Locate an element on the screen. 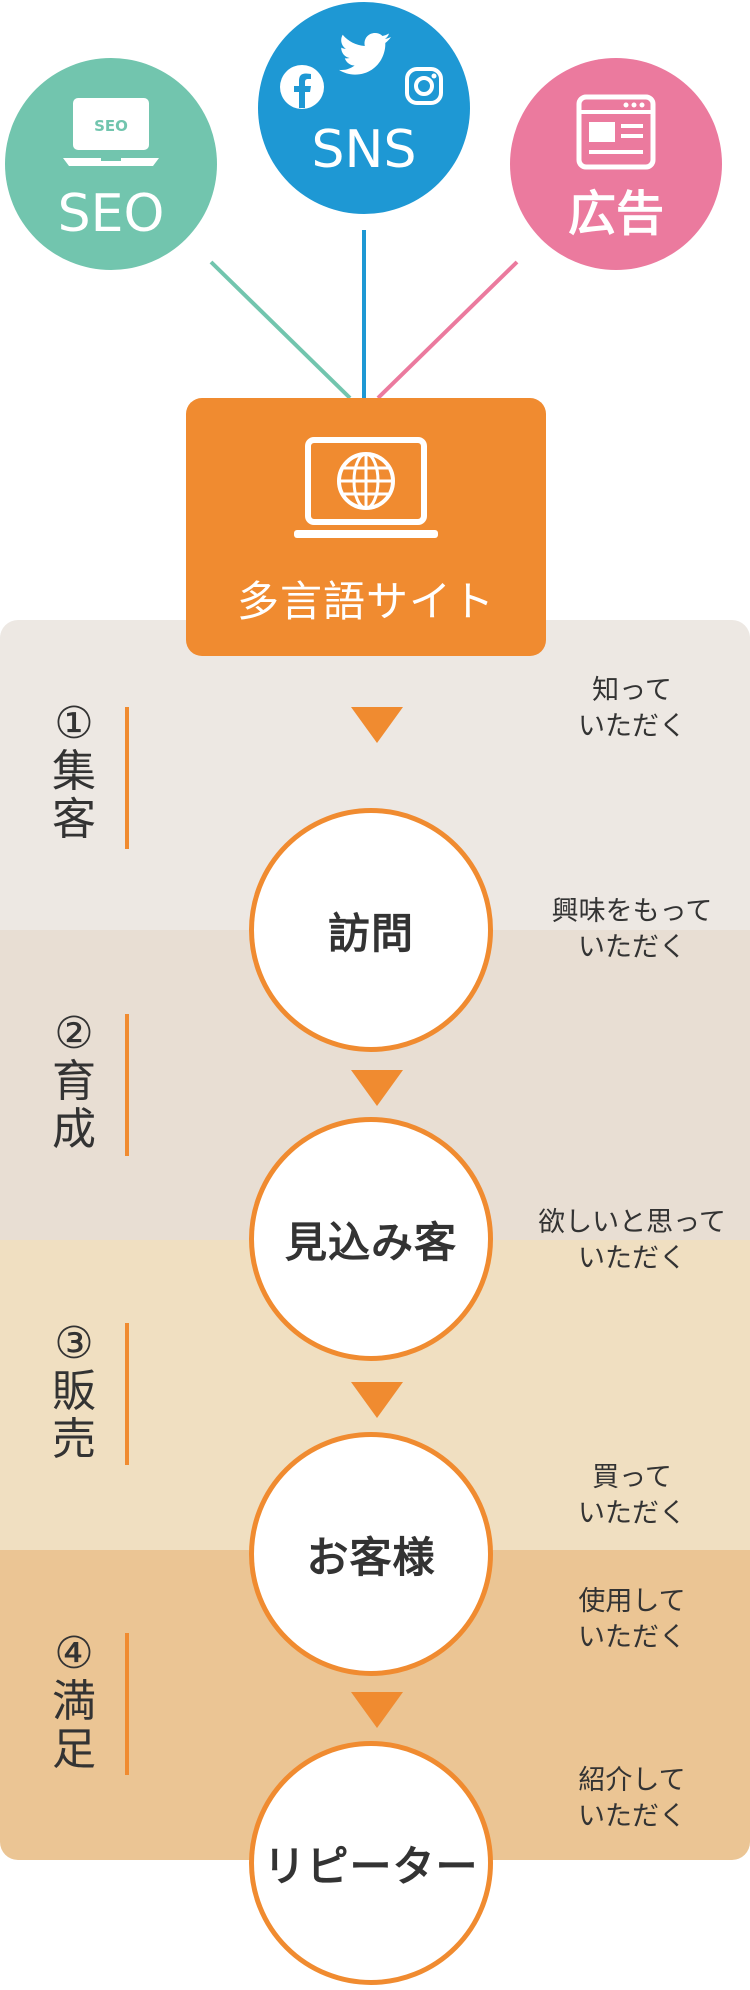  source-seo: SEO SEO is located at coordinates (111, 164).